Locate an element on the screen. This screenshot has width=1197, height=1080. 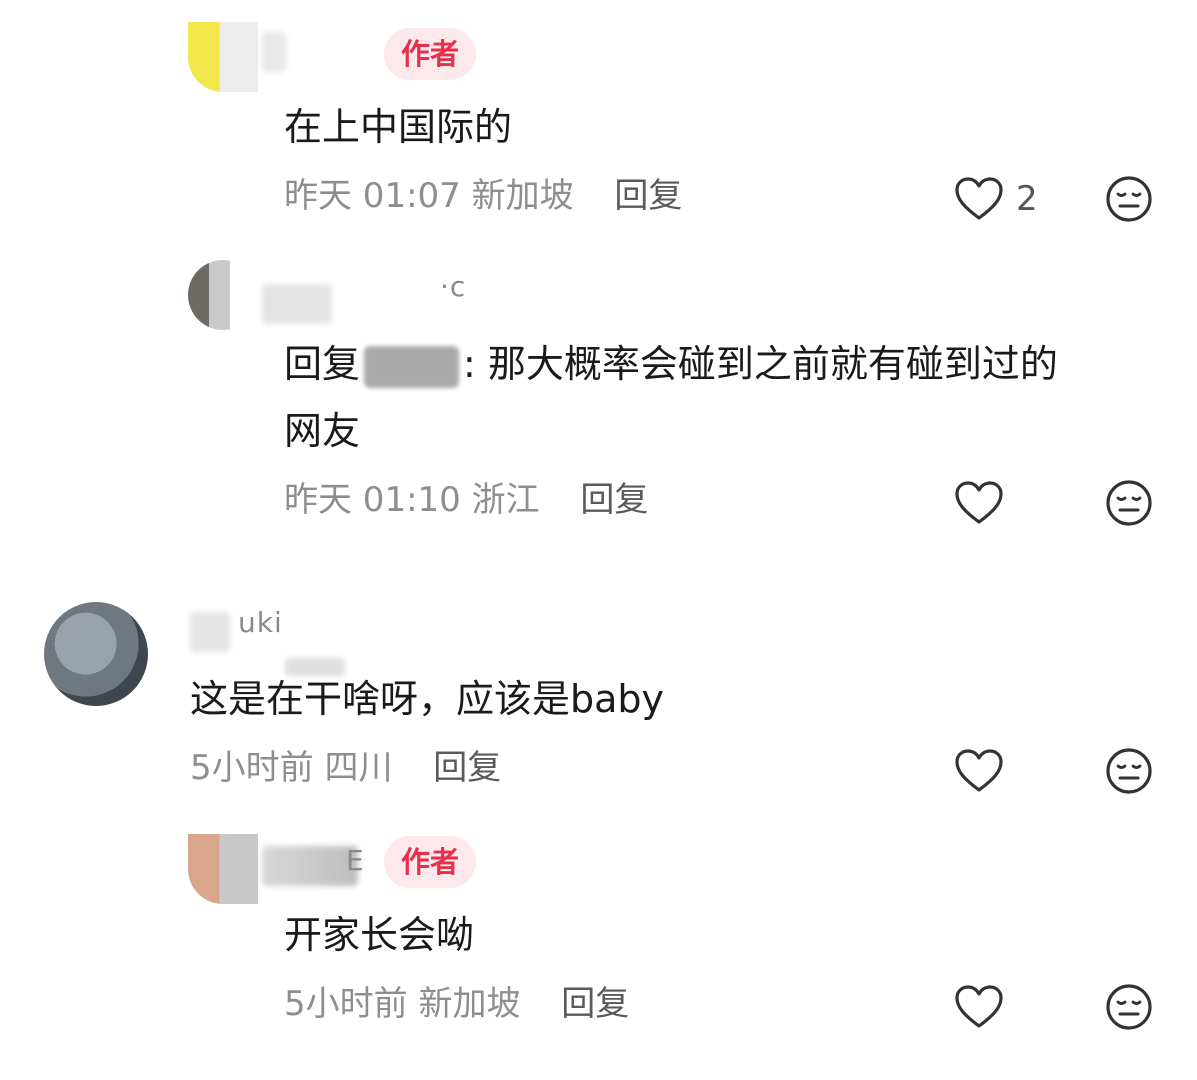
comment-time: 昨天 01:07 is located at coordinates (372, 196).